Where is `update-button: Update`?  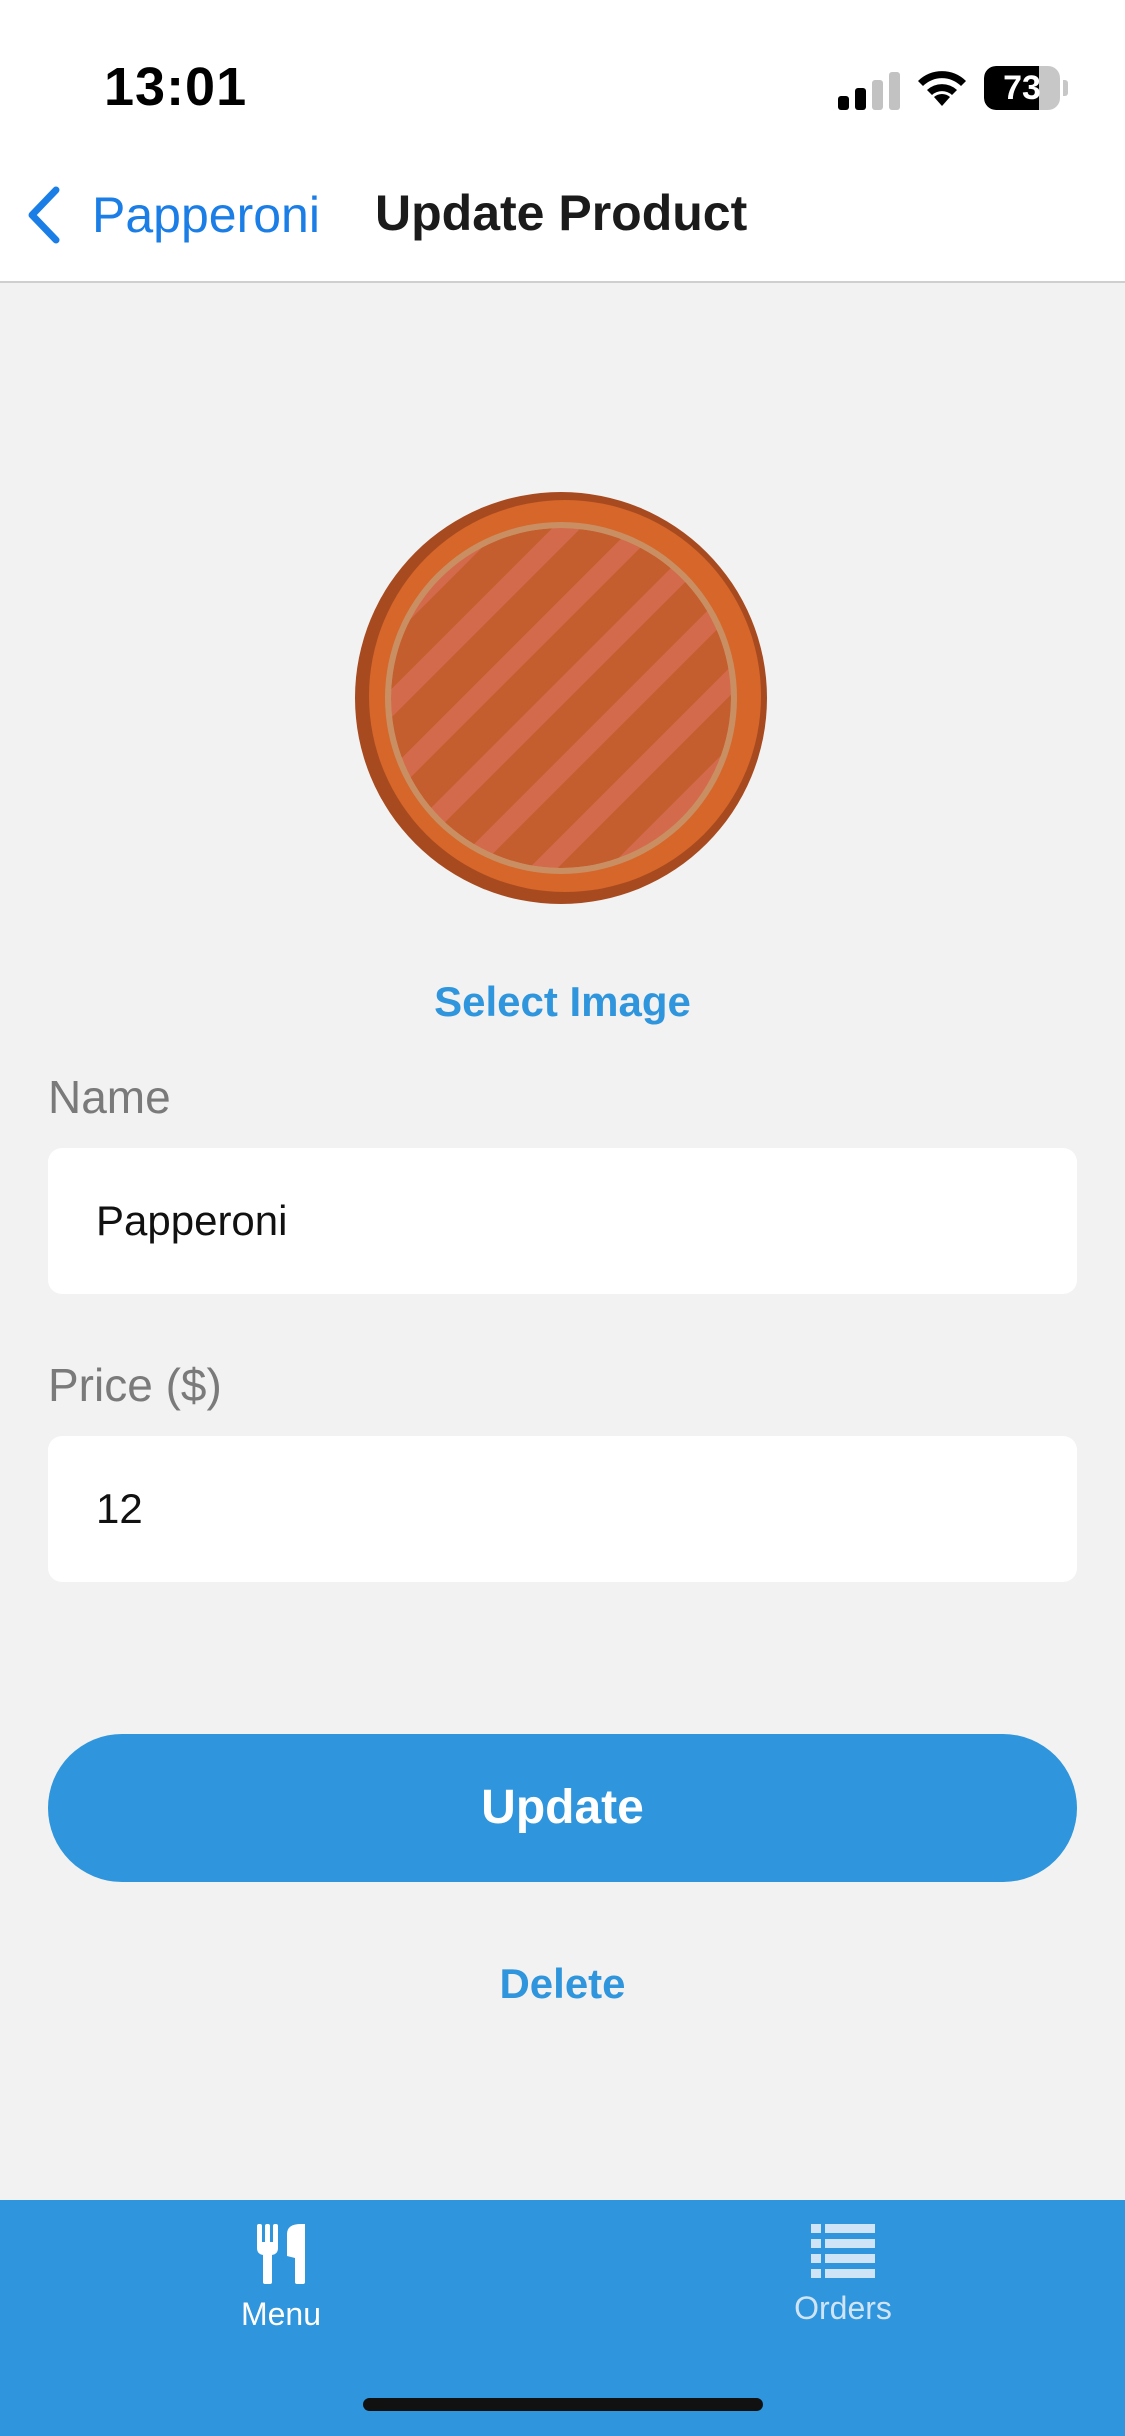
update-button: Update is located at coordinates (562, 1808).